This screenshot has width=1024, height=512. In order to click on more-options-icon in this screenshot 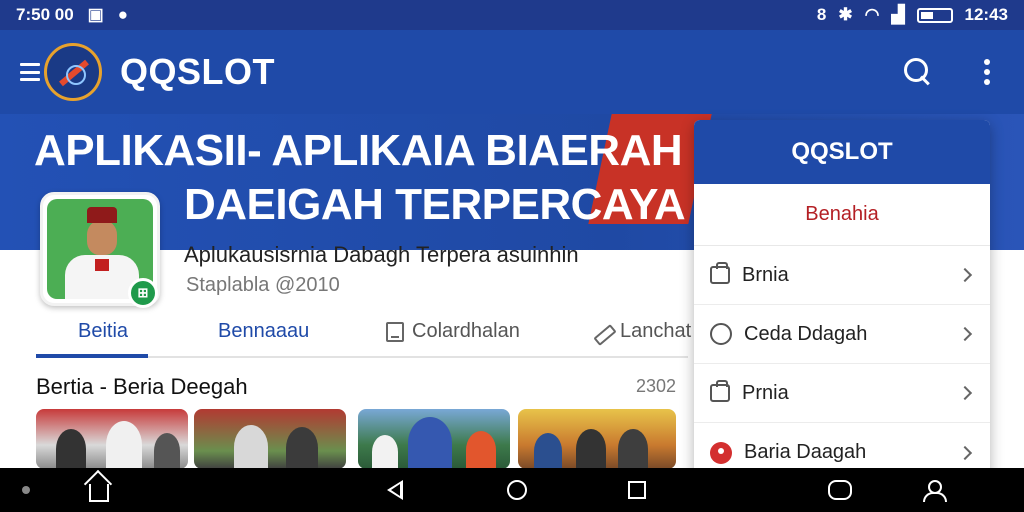, I will do `click(987, 72)`.